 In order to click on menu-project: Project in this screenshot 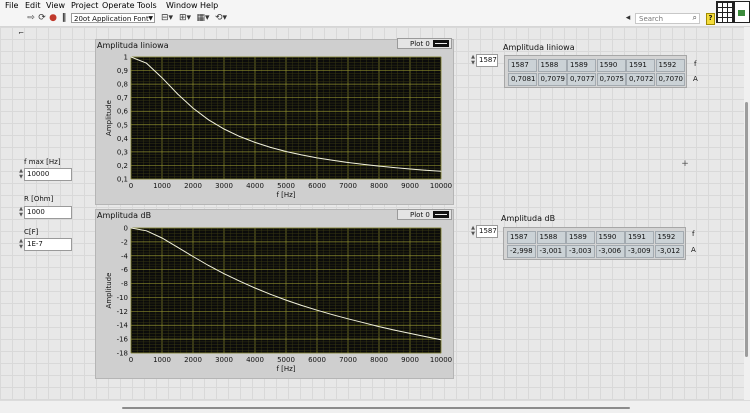, I will do `click(84, 5)`.